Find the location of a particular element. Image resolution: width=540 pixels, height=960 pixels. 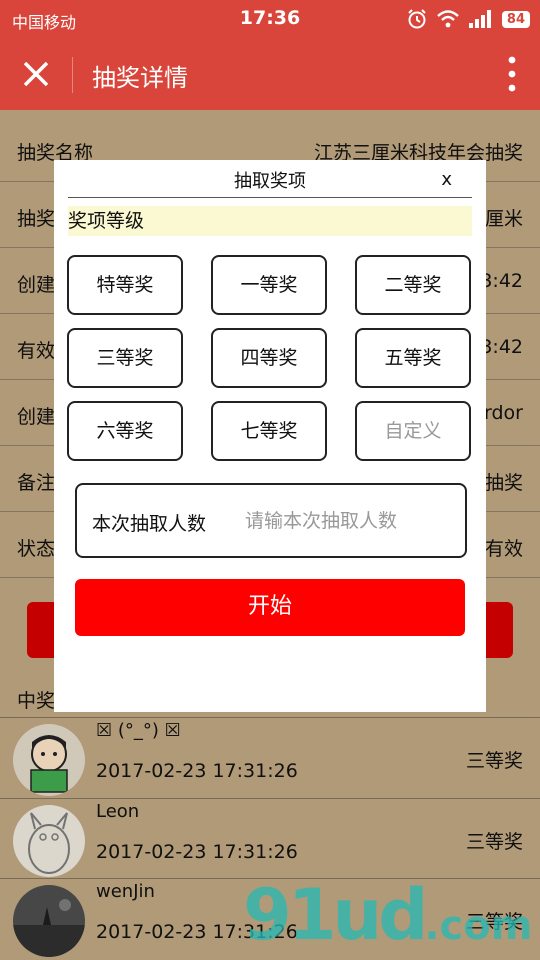

status-icons: 84 is located at coordinates (468, 19).